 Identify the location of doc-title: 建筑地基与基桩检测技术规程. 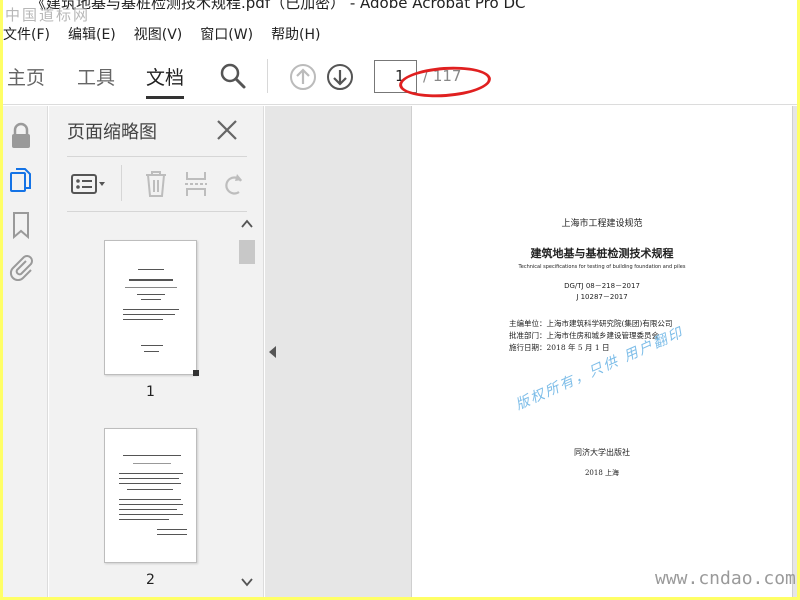
(602, 253).